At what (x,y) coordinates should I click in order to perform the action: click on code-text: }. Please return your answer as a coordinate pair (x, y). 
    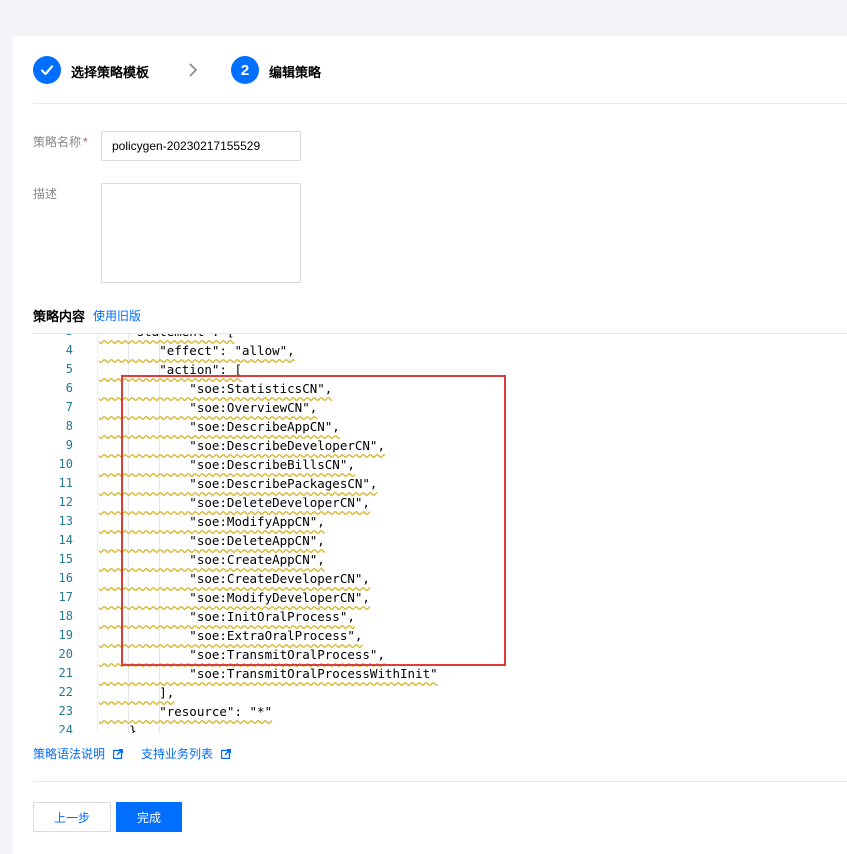
    Looking at the image, I should click on (118, 728).